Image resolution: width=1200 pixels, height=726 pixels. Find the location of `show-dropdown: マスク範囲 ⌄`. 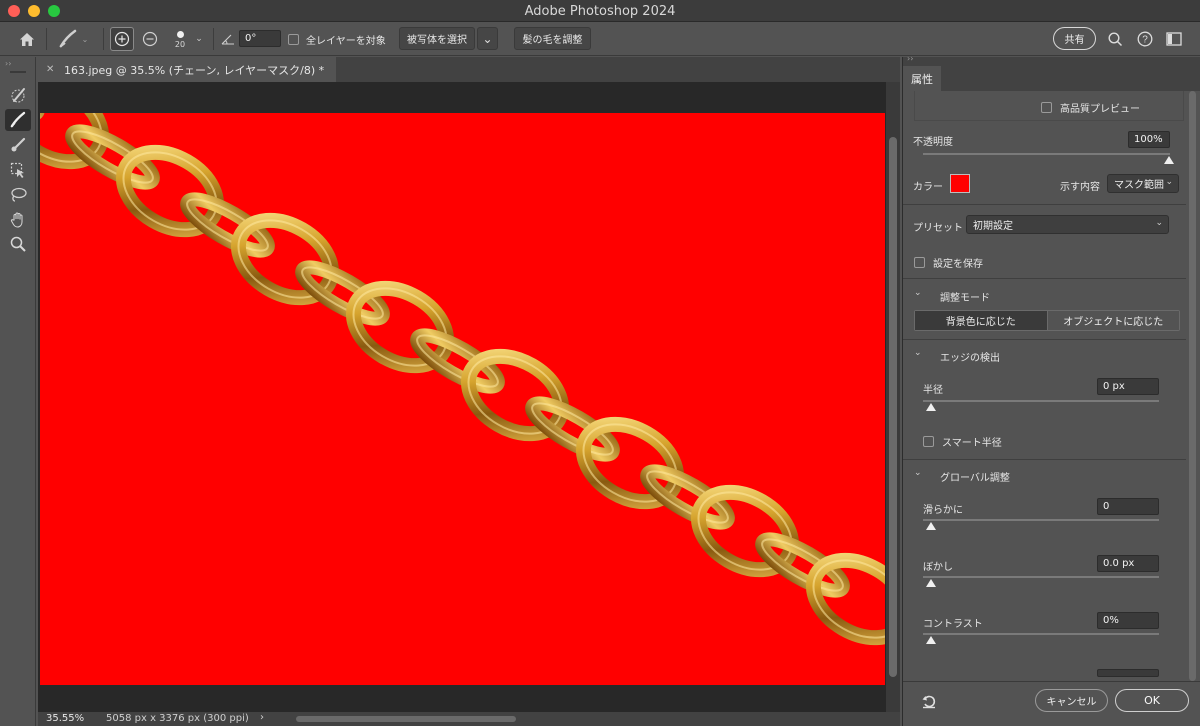

show-dropdown: マスク範囲 ⌄ is located at coordinates (1143, 183).